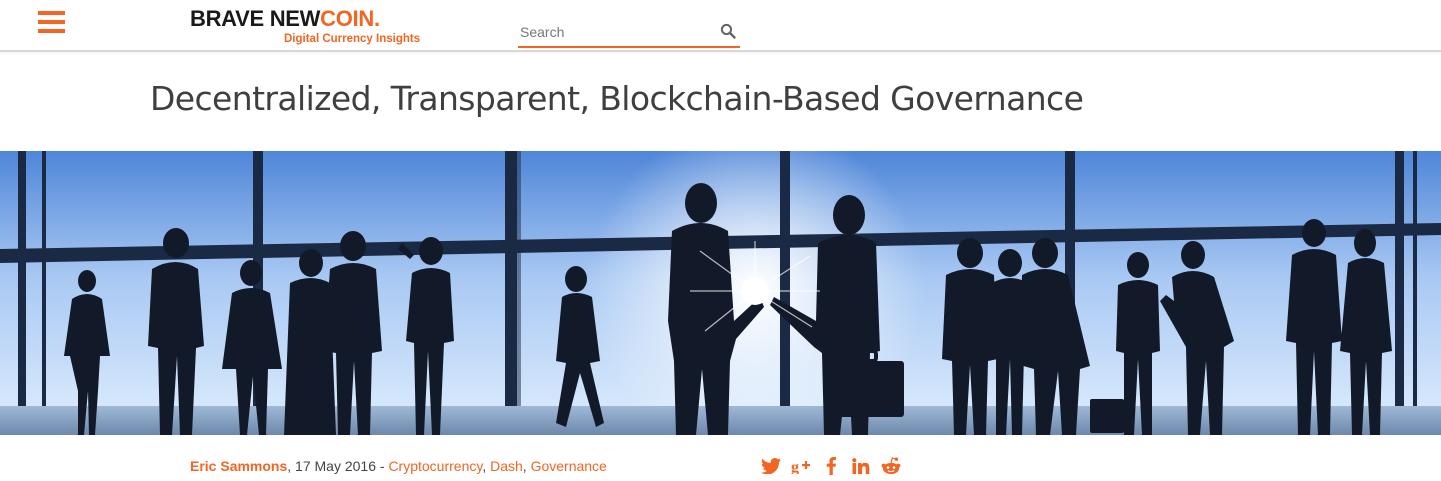 This screenshot has height=481, width=1441. Describe the element at coordinates (615, 32) in the screenshot. I see `search-input` at that location.